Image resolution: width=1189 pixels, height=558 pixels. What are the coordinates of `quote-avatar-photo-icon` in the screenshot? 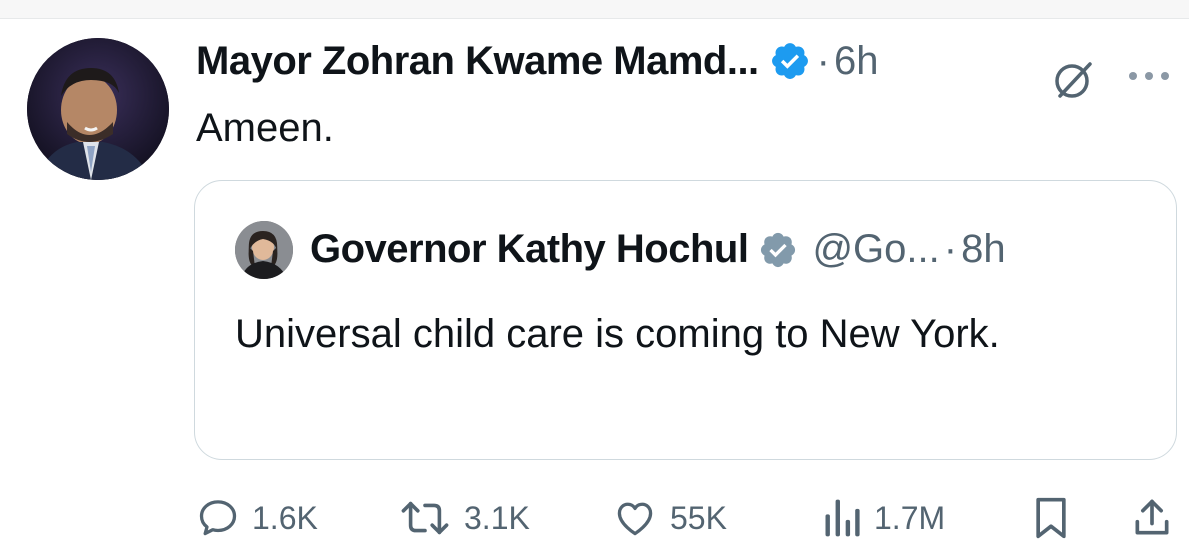 It's located at (264, 250).